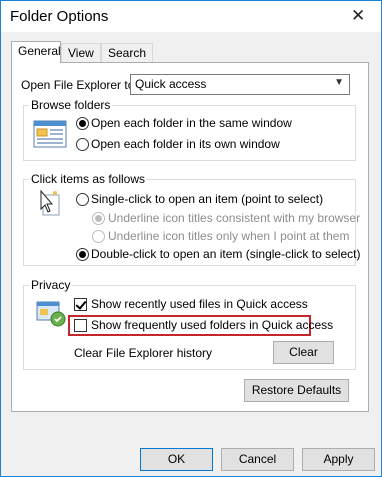  I want to click on option-same-window-label: Open each folder in the same window, so click(191, 123).